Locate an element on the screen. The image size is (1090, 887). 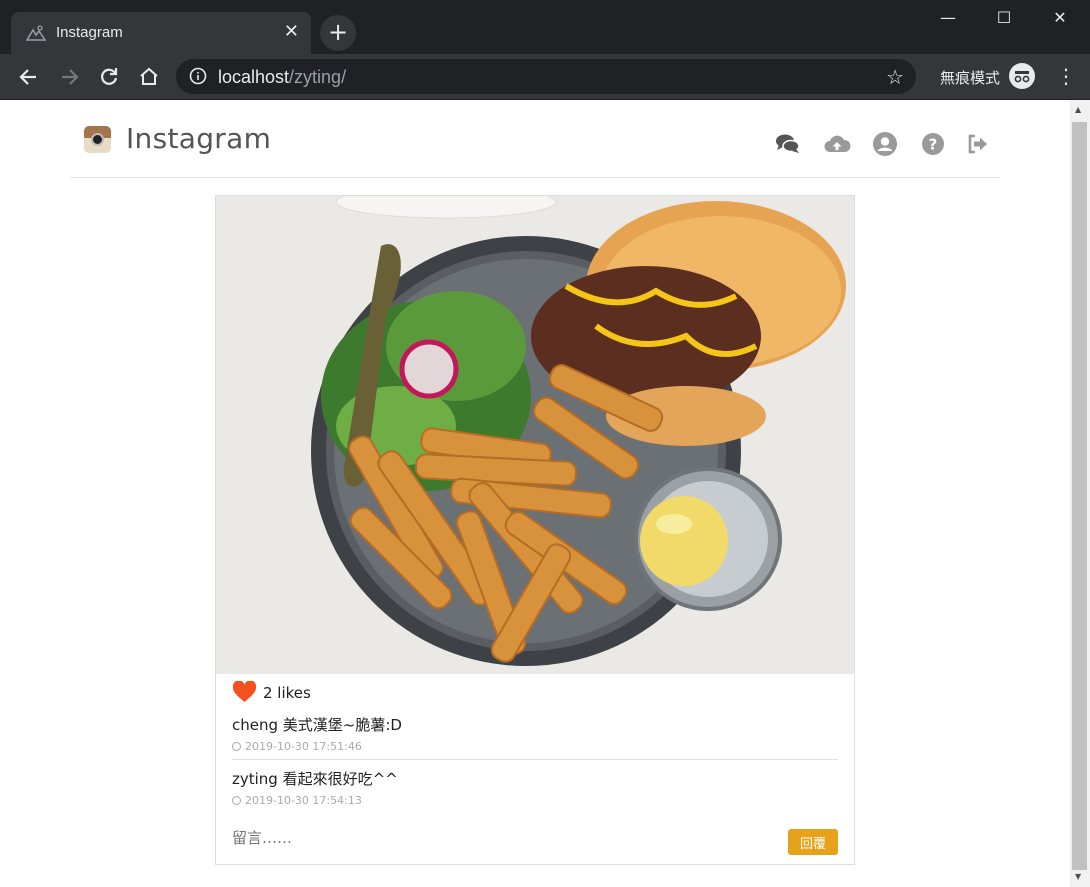
forward-arrow-icon is located at coordinates (69, 77).